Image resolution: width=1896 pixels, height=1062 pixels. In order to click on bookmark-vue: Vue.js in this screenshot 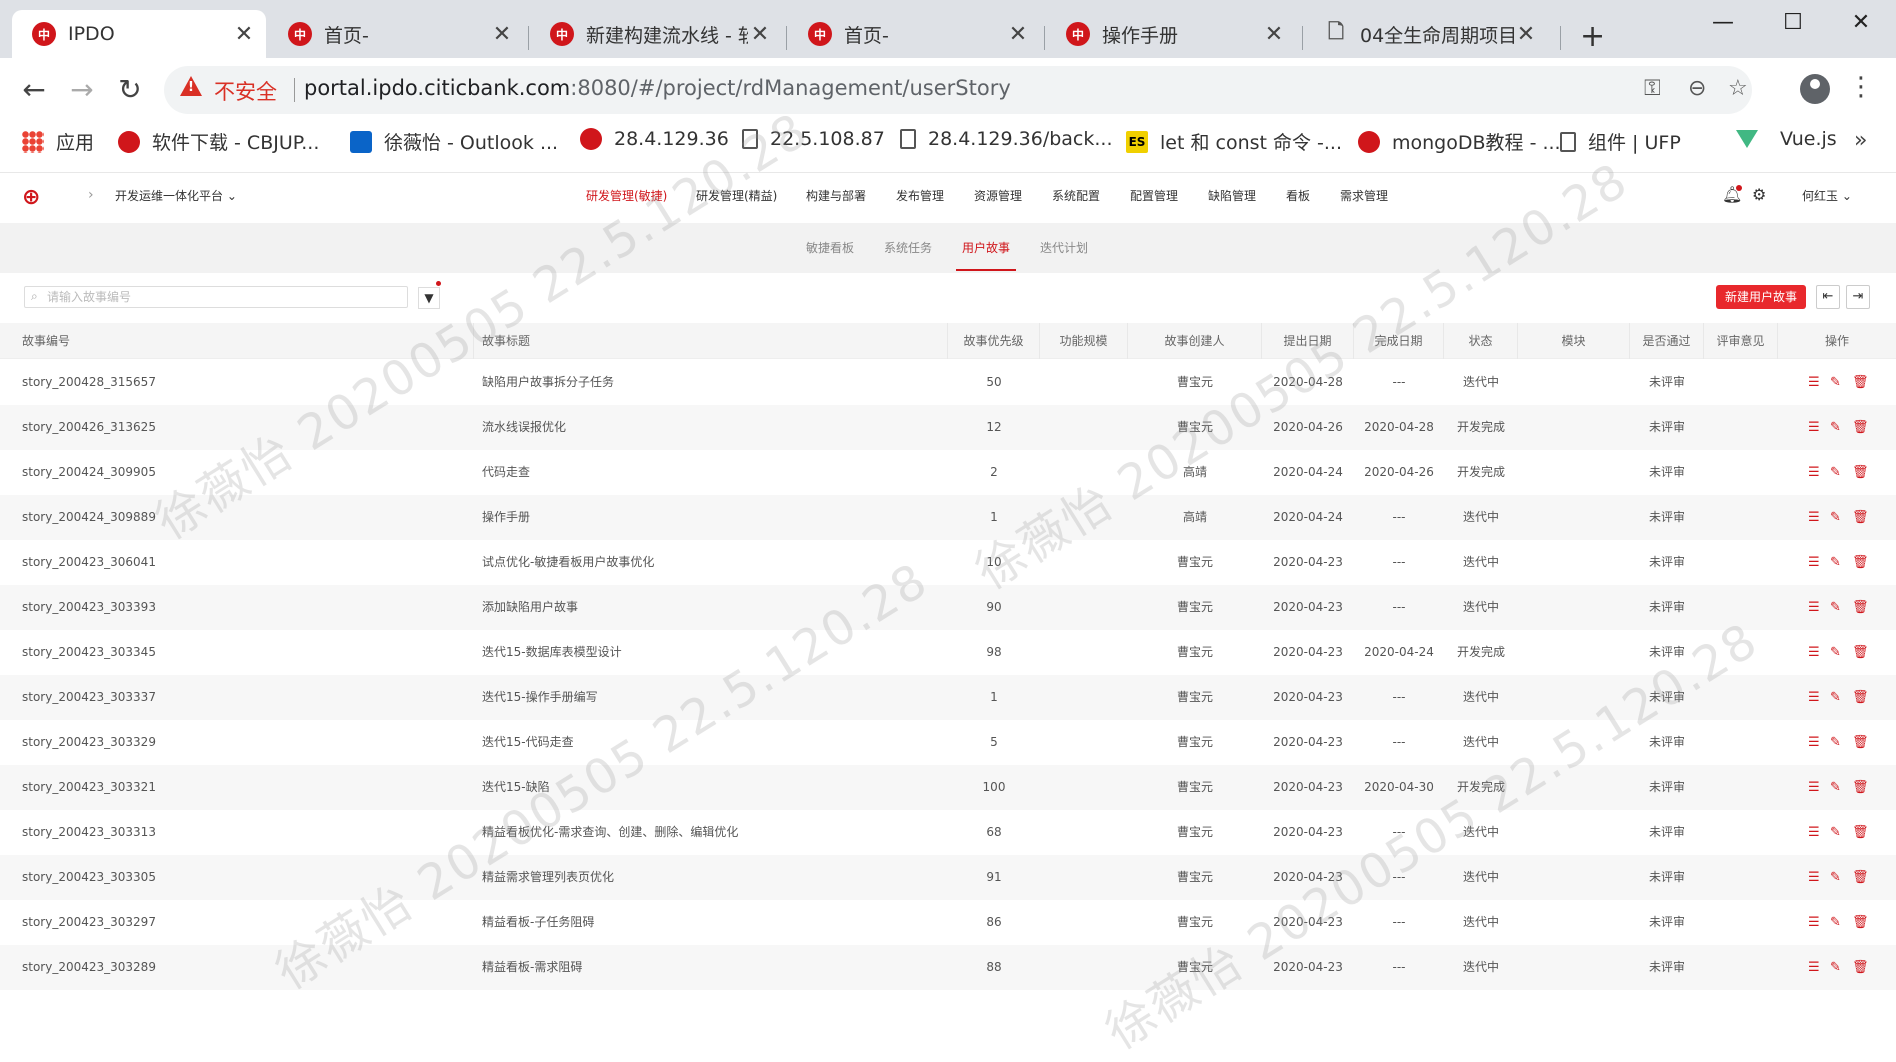, I will do `click(1786, 139)`.